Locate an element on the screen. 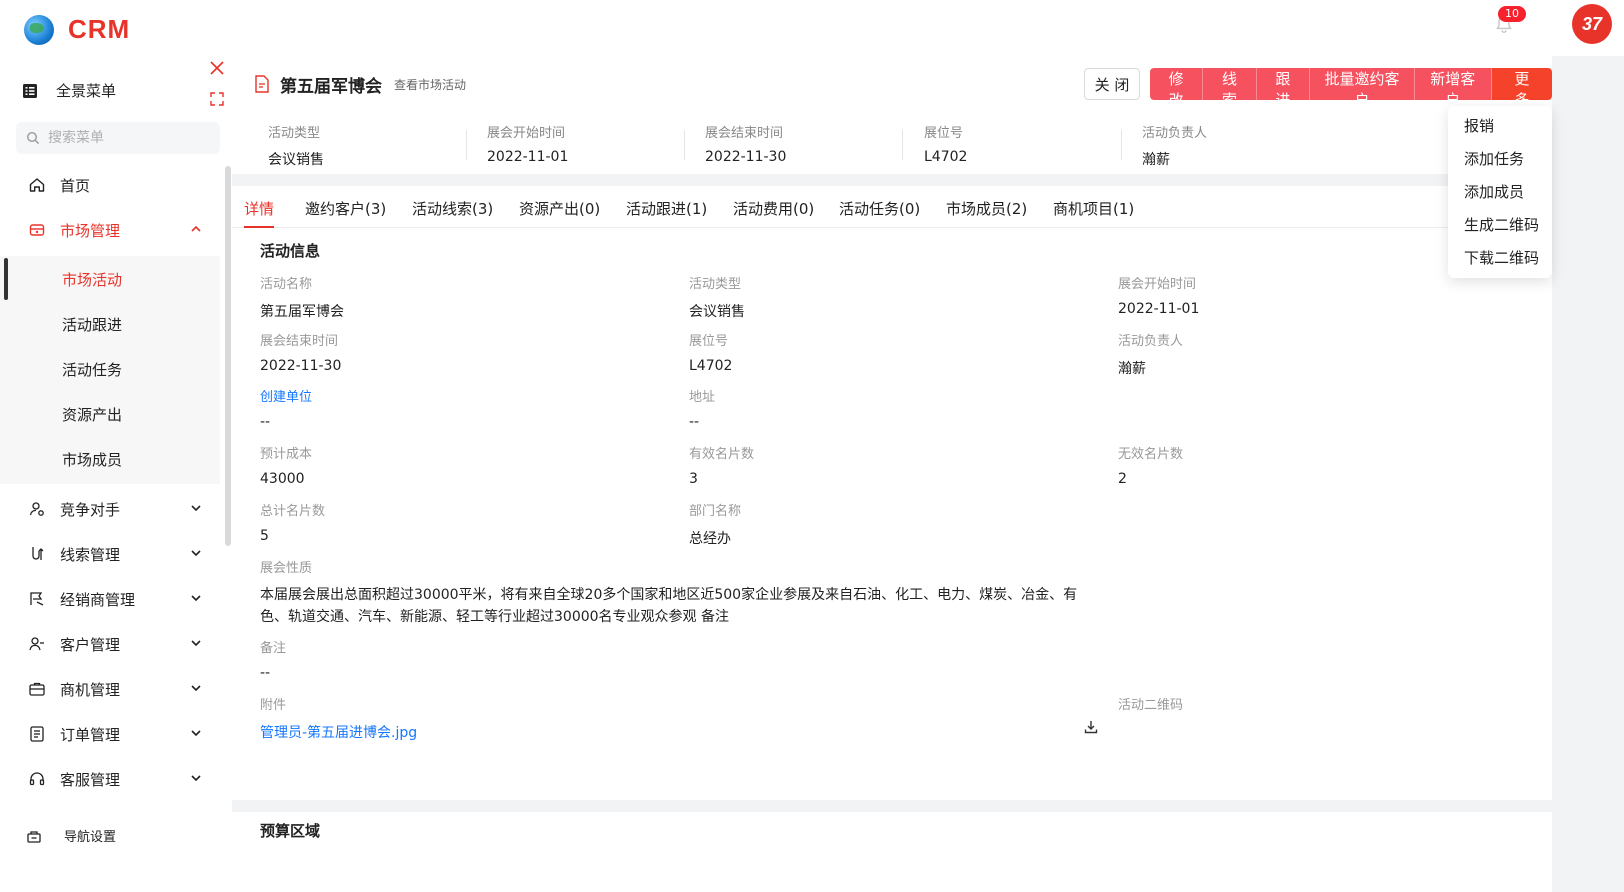 This screenshot has width=1624, height=892. expand-icon is located at coordinates (217, 99).